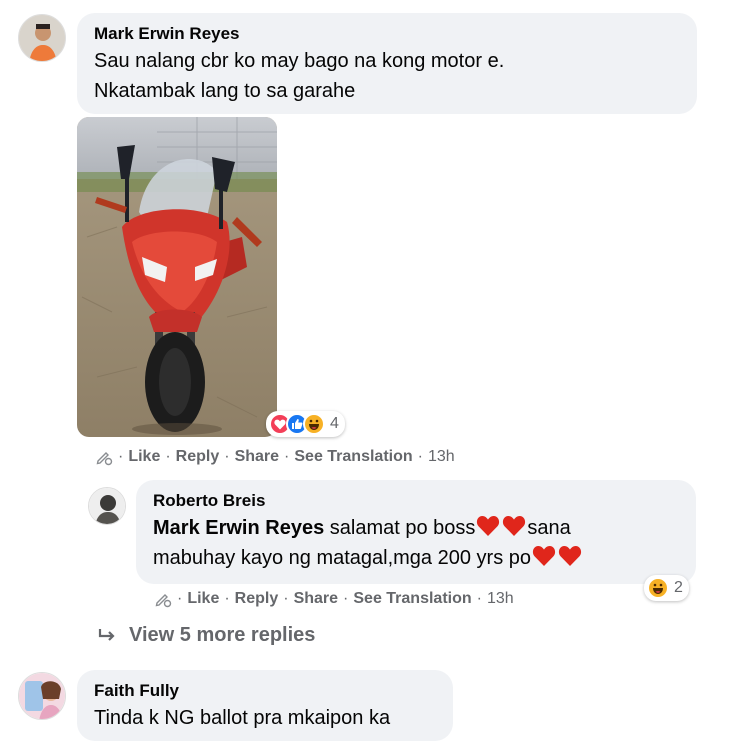  I want to click on reply-author: Roberto Breis, so click(416, 501).